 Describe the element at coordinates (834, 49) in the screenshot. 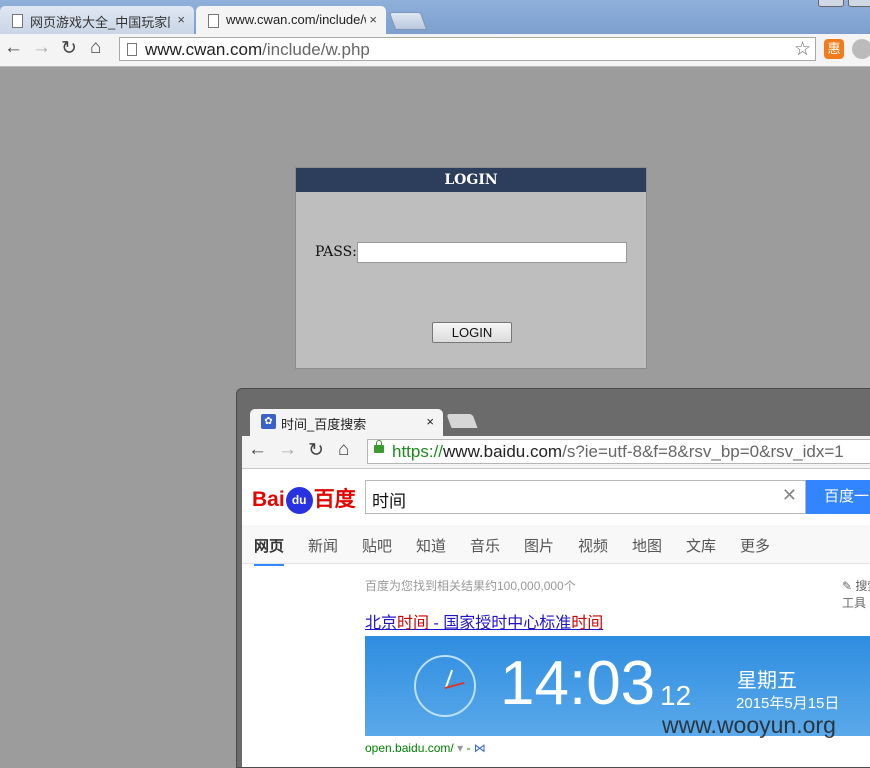

I see `extension-icon: 惠` at that location.